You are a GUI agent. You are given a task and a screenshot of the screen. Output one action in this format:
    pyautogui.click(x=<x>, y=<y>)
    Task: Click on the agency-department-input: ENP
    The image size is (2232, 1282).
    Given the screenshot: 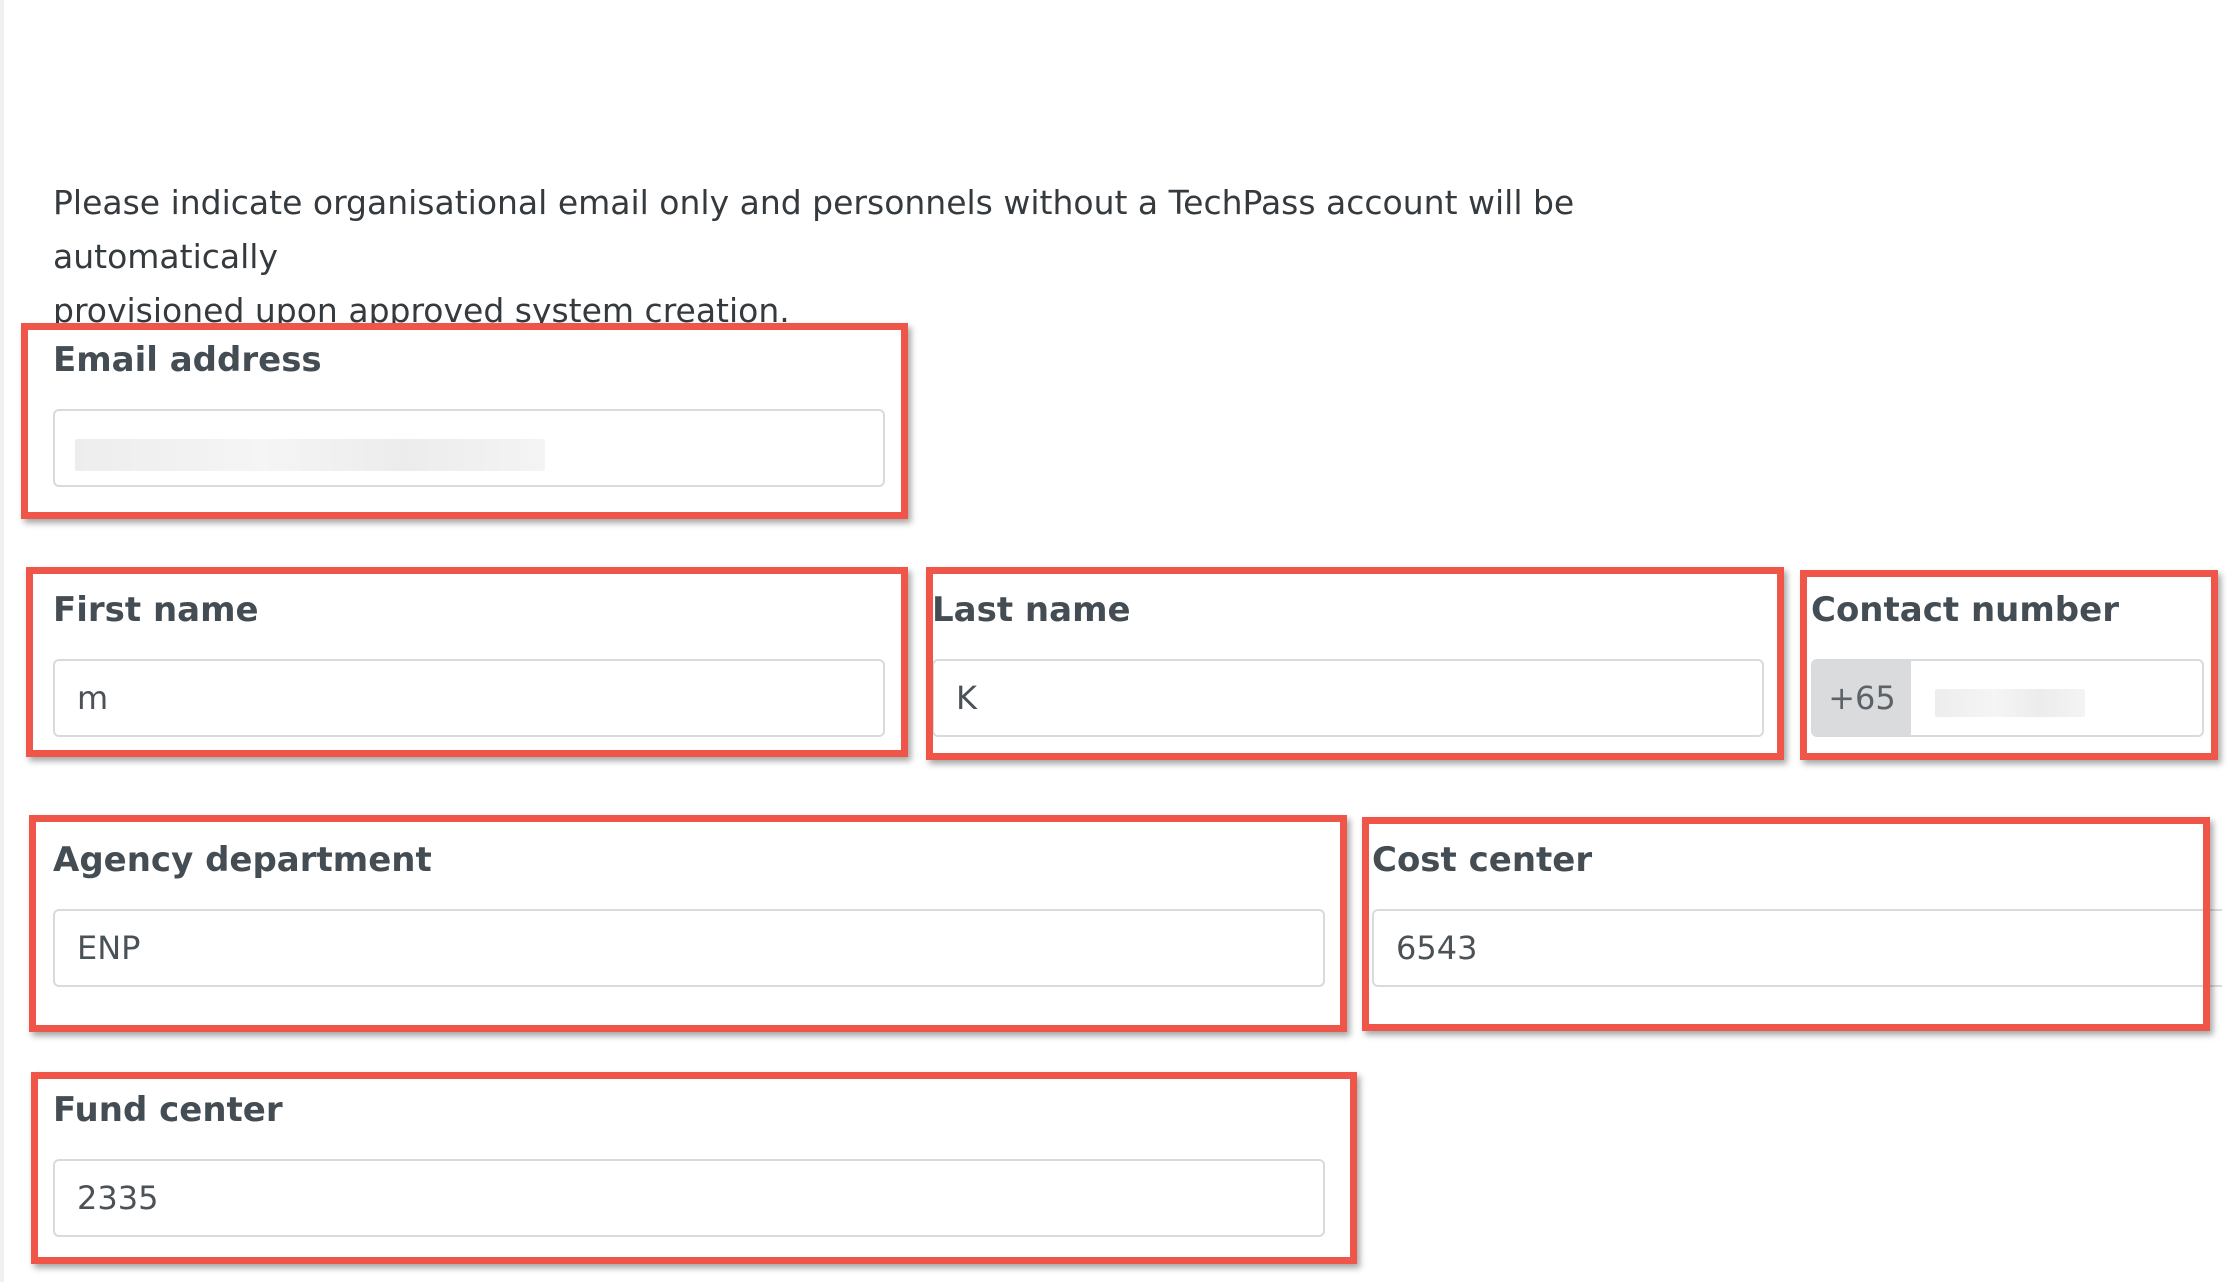 What is the action you would take?
    pyautogui.click(x=689, y=948)
    